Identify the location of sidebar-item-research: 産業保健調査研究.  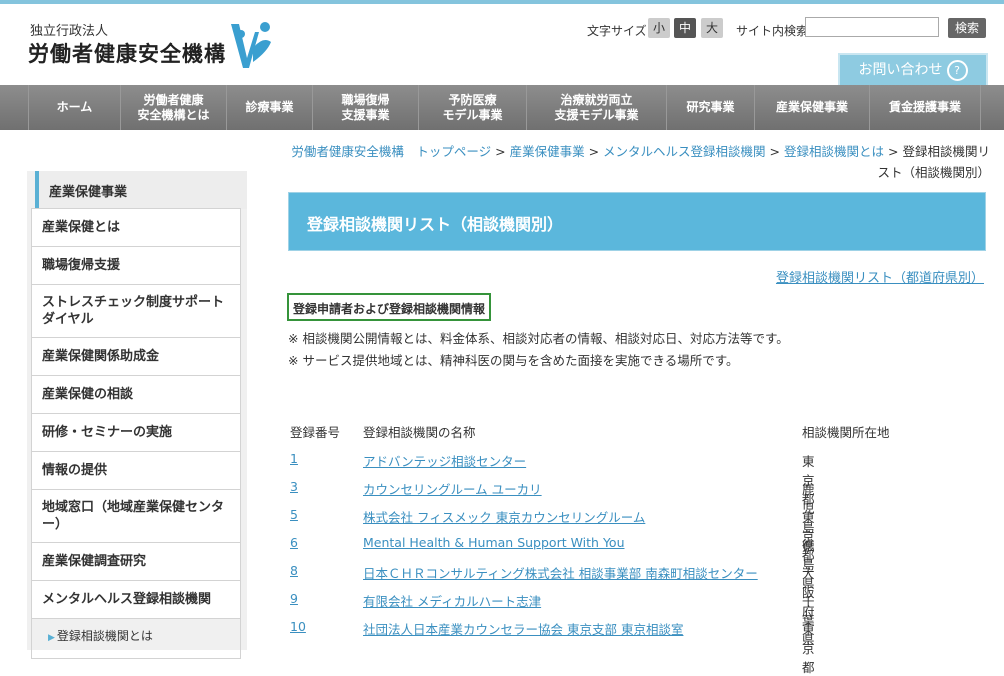
(136, 561).